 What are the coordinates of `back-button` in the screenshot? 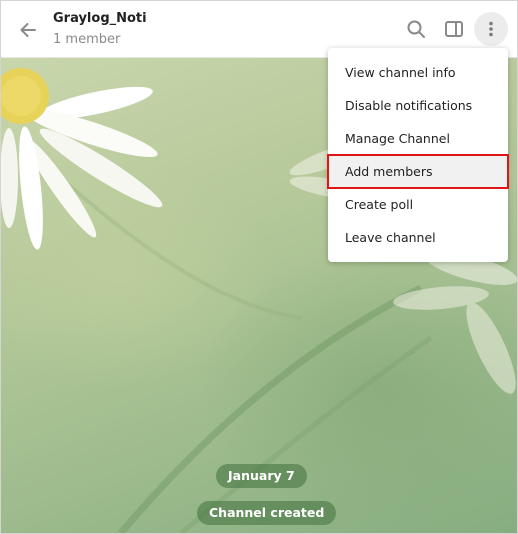 It's located at (28, 30).